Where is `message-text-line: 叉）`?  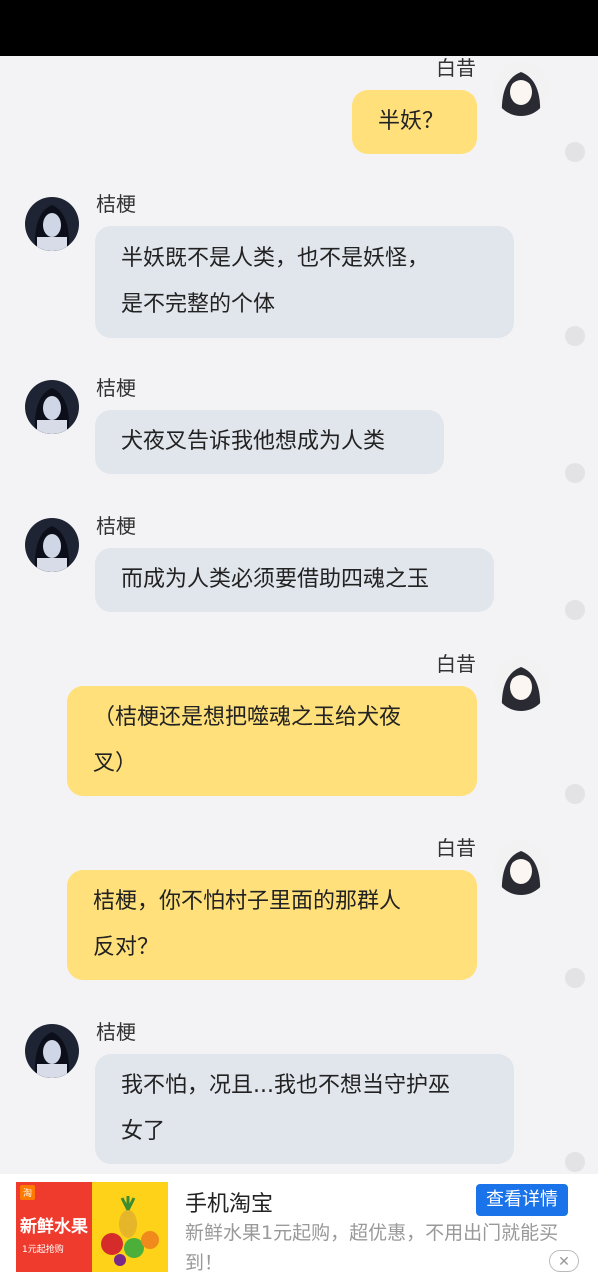
message-text-line: 叉） is located at coordinates (115, 763).